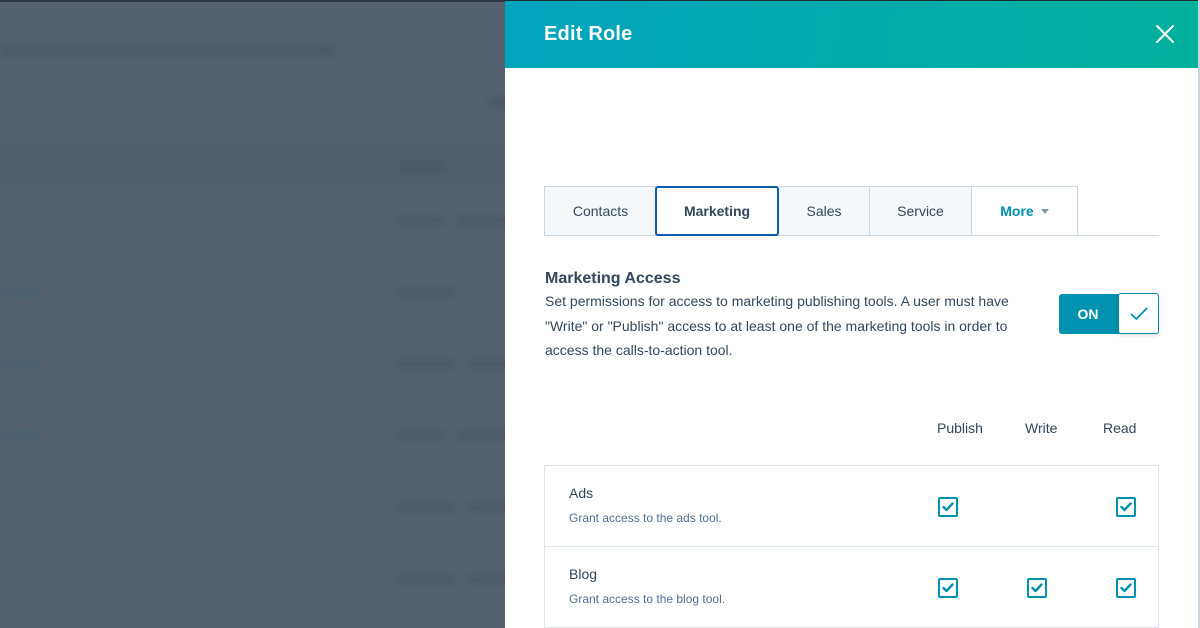 The height and width of the screenshot is (628, 1200). I want to click on tab-contacts: Contacts, so click(600, 211).